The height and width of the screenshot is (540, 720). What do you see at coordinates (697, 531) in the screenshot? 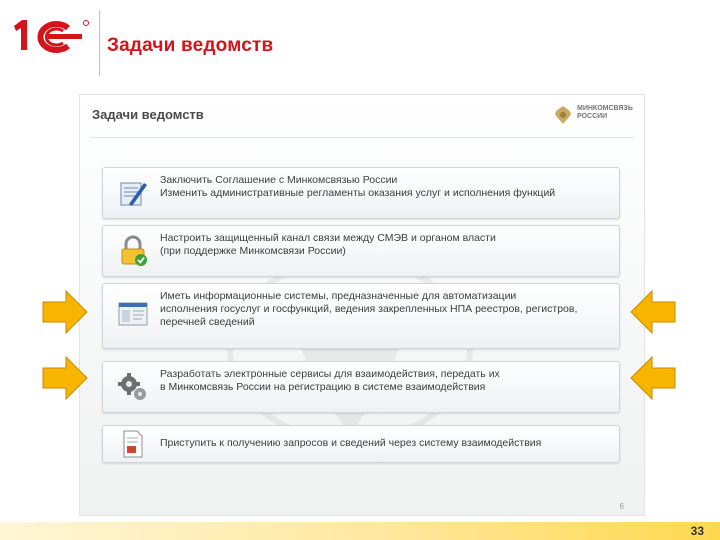
I see `slide-number: 33` at bounding box center [697, 531].